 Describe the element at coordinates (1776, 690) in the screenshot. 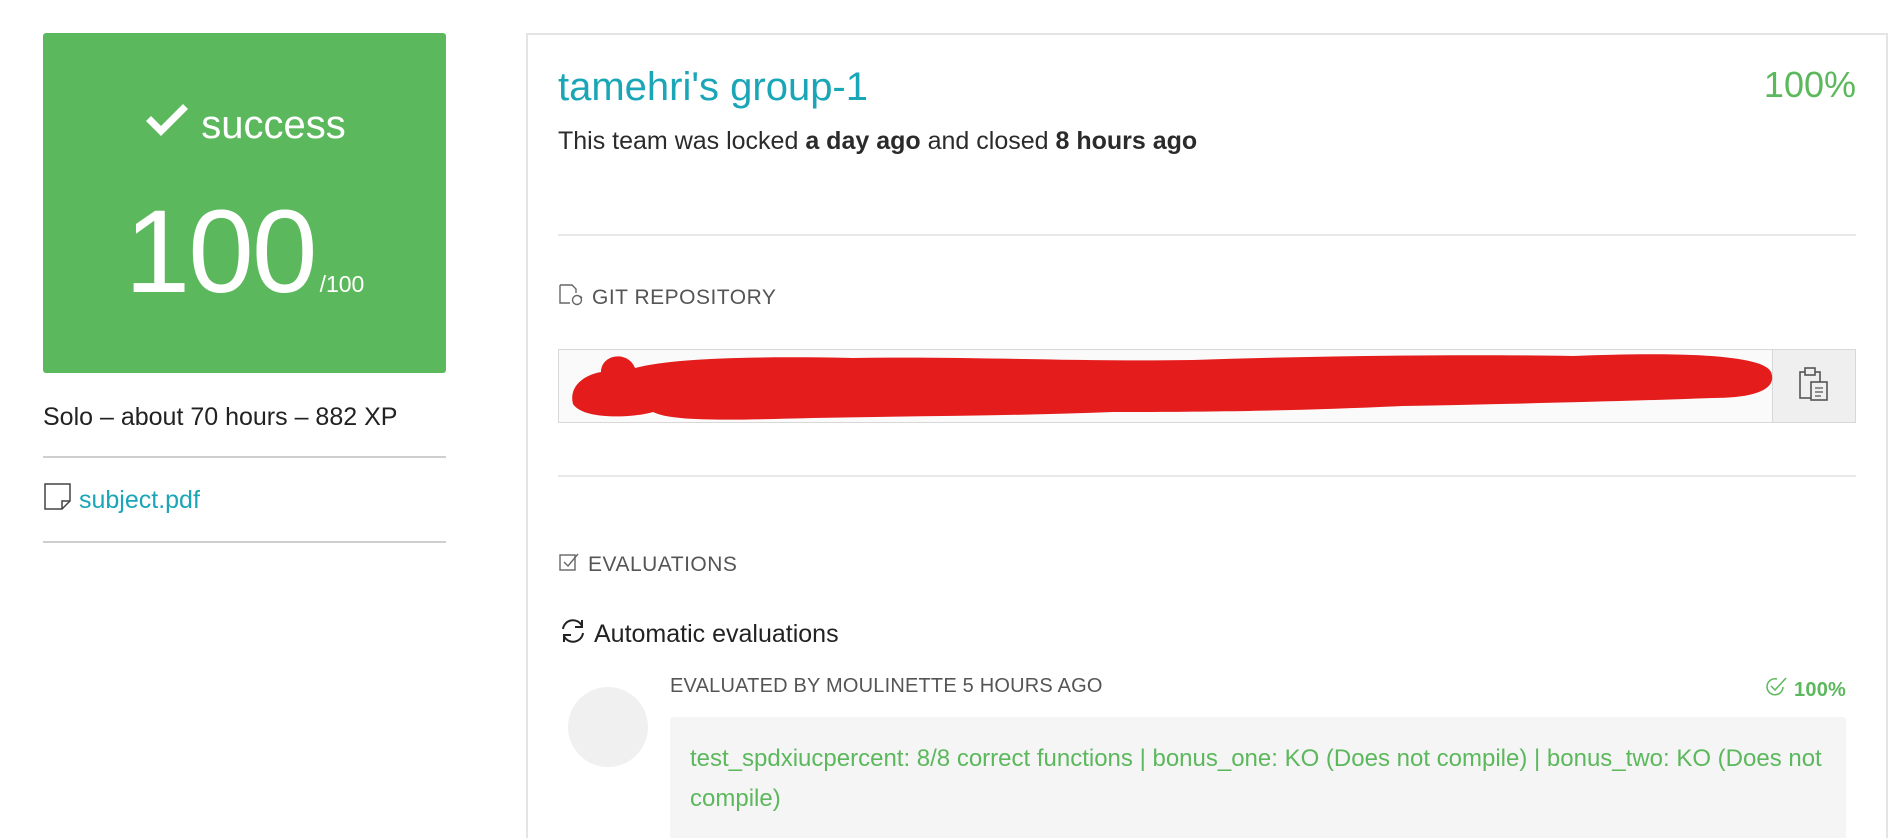

I see `check-circle-icon` at that location.